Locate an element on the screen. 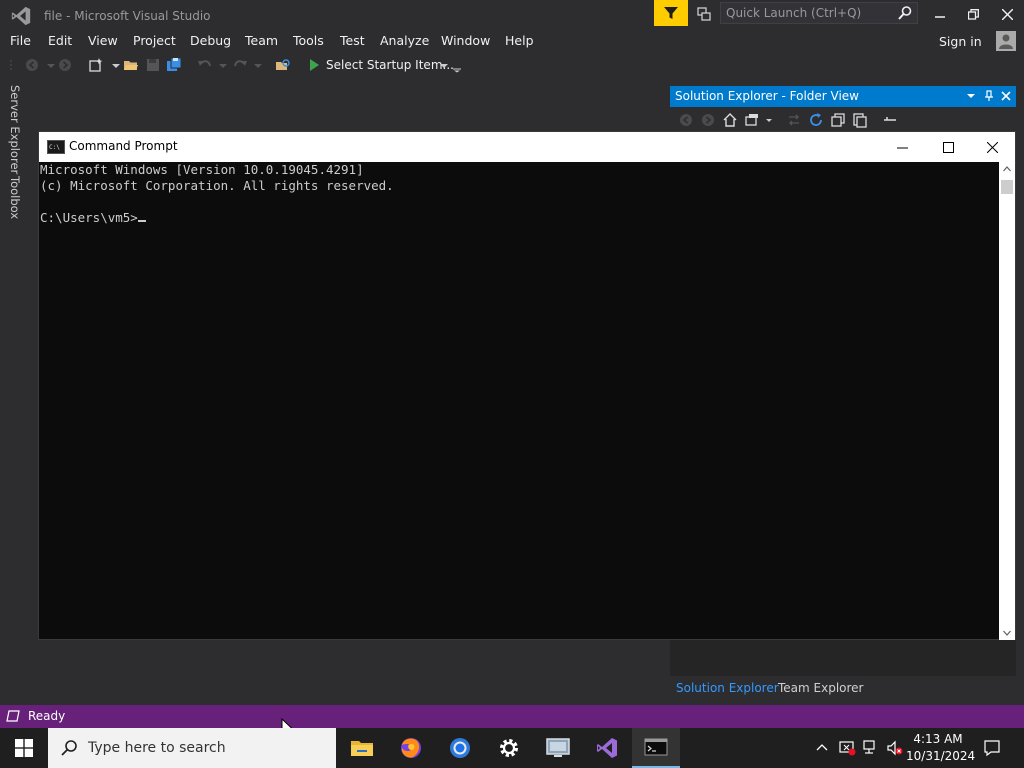 The width and height of the screenshot is (1024, 768). taskbar-search-box: Type here to search is located at coordinates (192, 748).